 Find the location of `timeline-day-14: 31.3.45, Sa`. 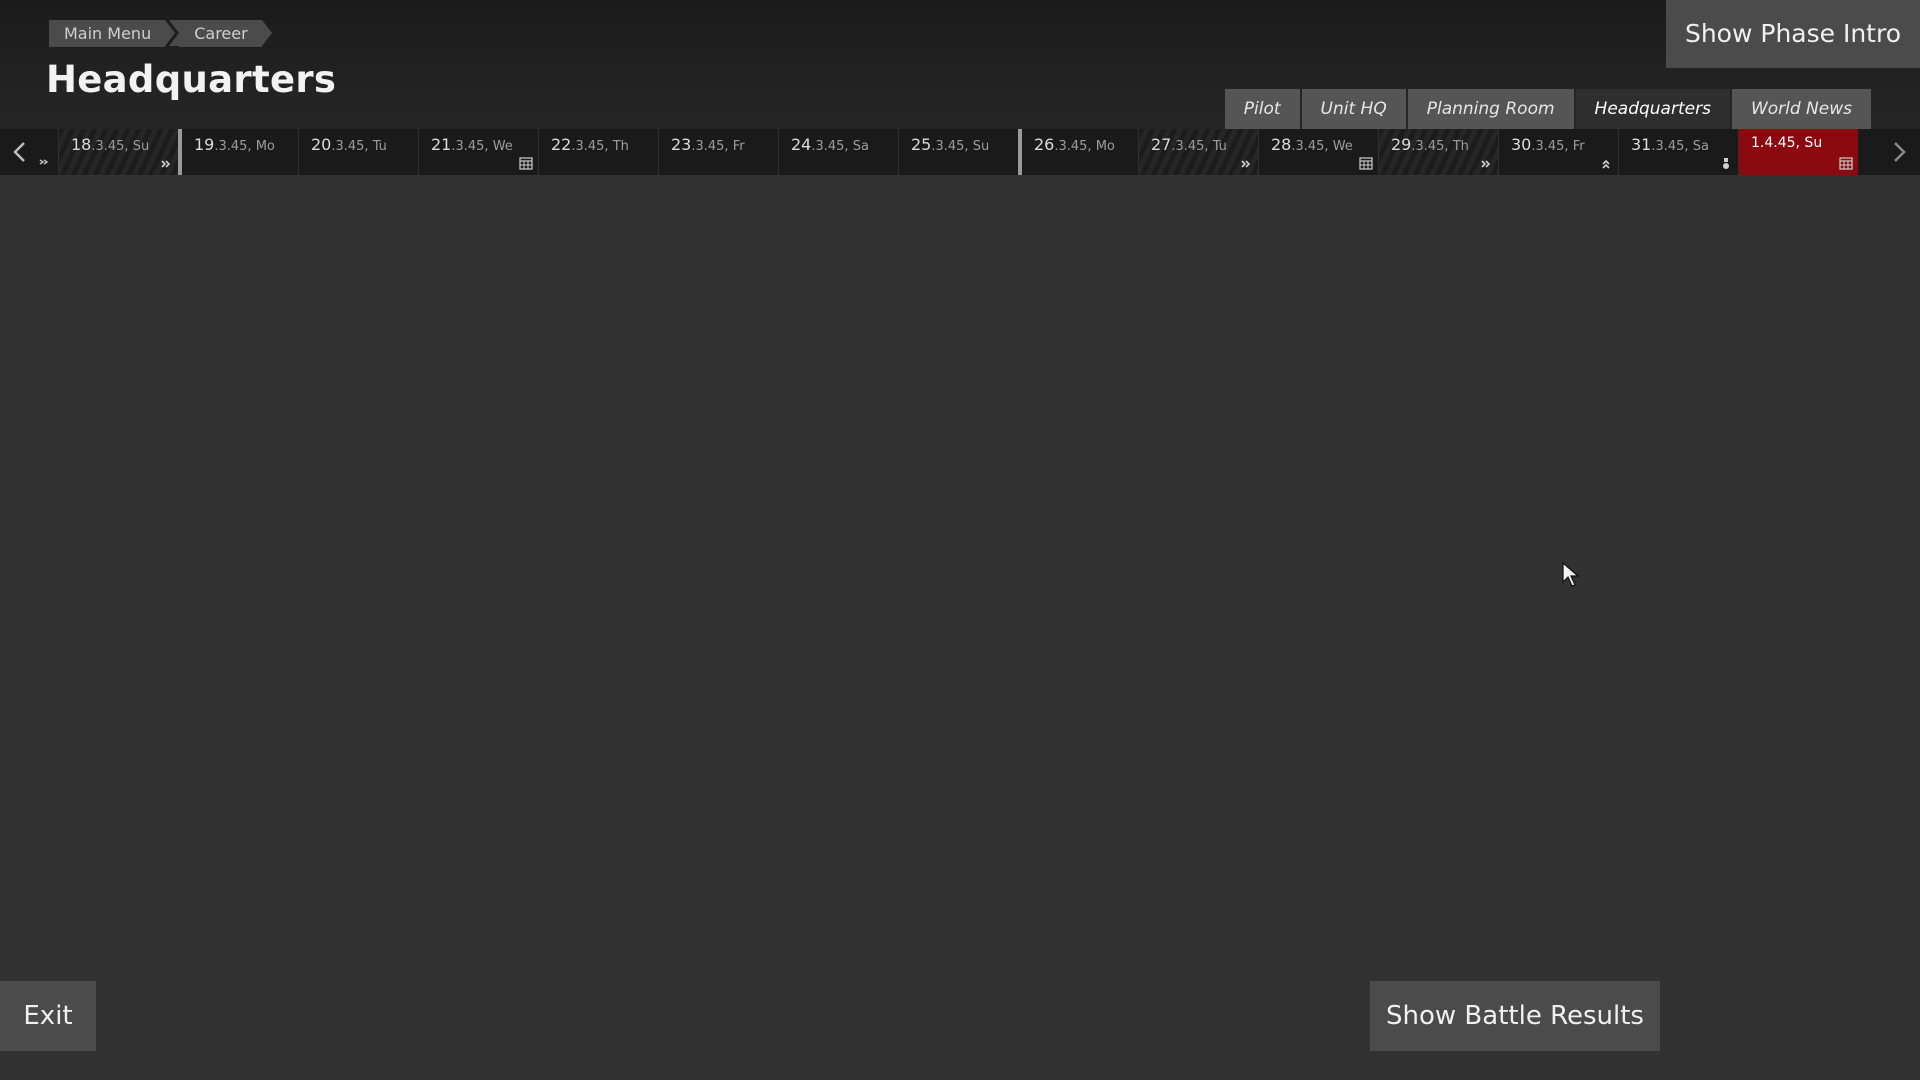

timeline-day-14: 31.3.45, Sa is located at coordinates (1678, 152).